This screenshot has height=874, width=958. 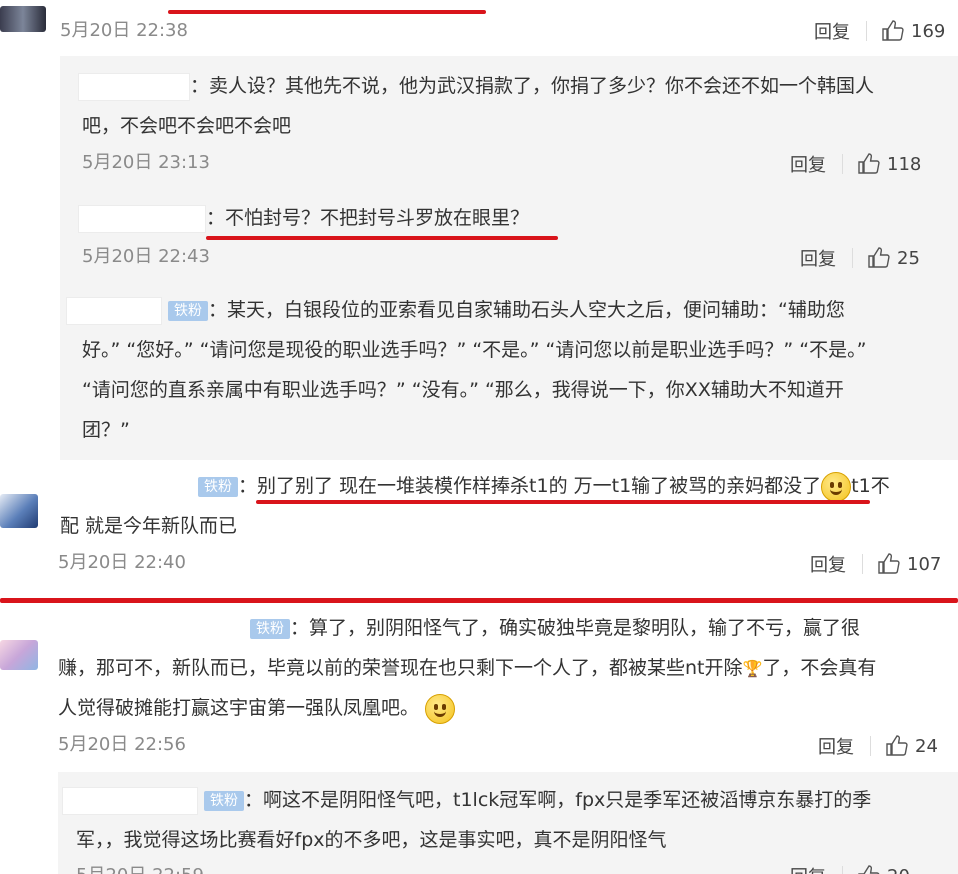 What do you see at coordinates (479, 600) in the screenshot?
I see `highlight-separator` at bounding box center [479, 600].